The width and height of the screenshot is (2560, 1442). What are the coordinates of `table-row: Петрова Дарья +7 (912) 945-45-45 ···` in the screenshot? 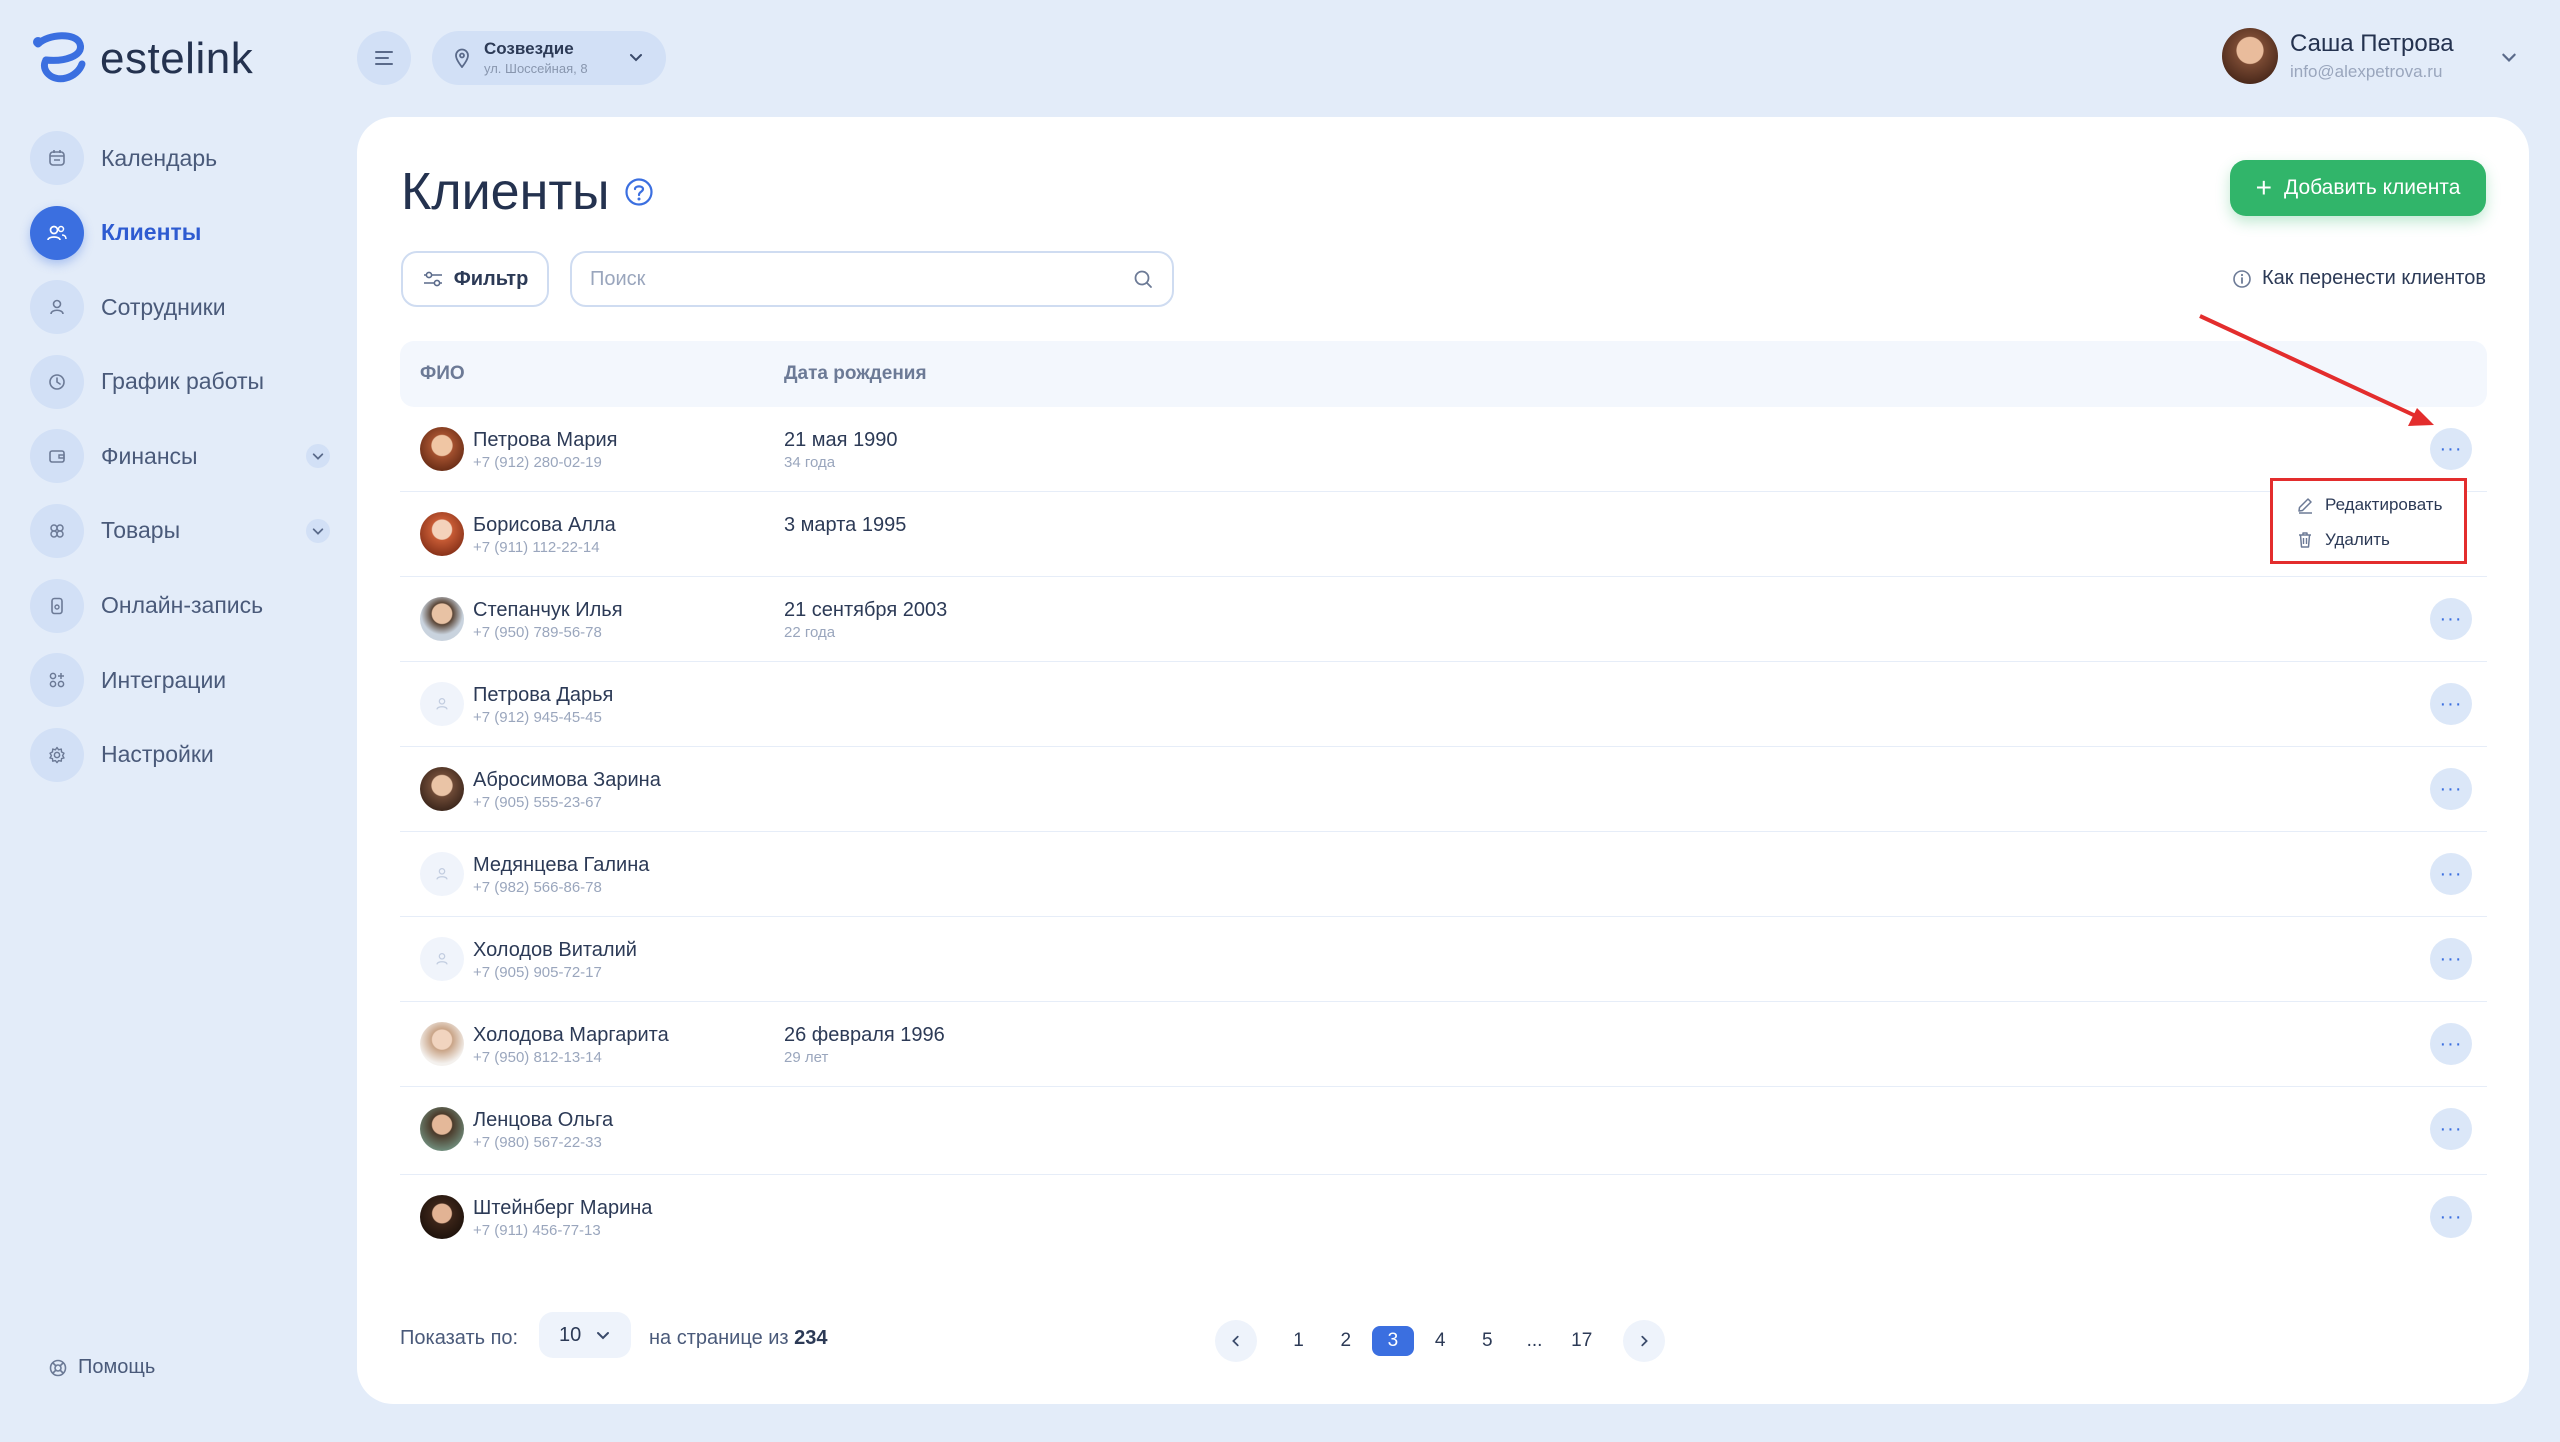 It's located at (1443, 704).